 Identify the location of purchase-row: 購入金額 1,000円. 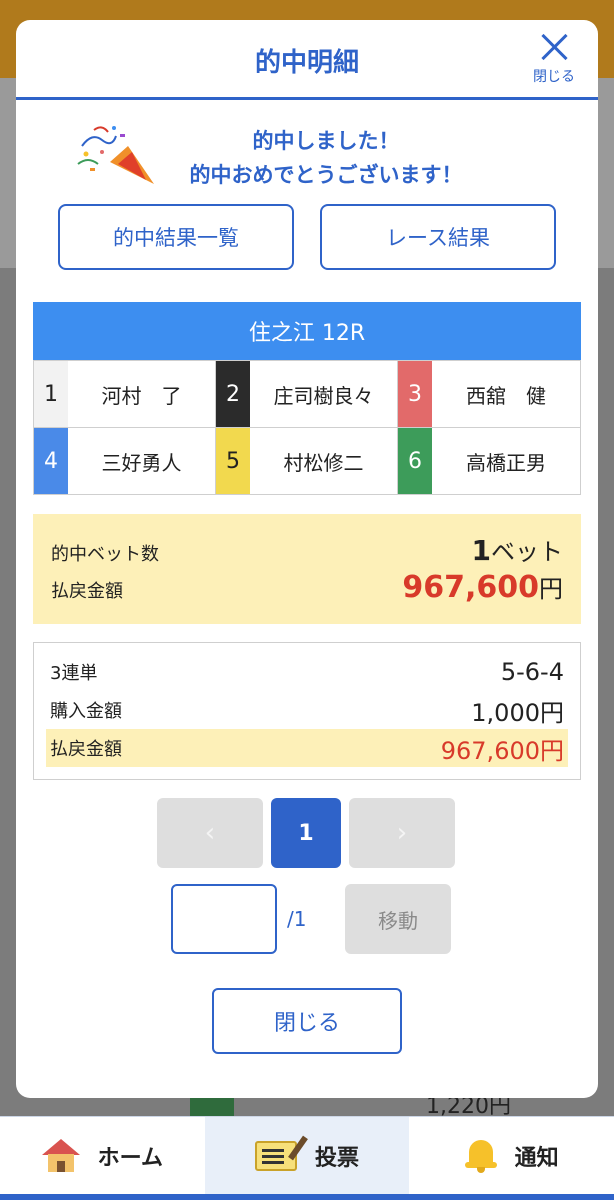
(307, 710).